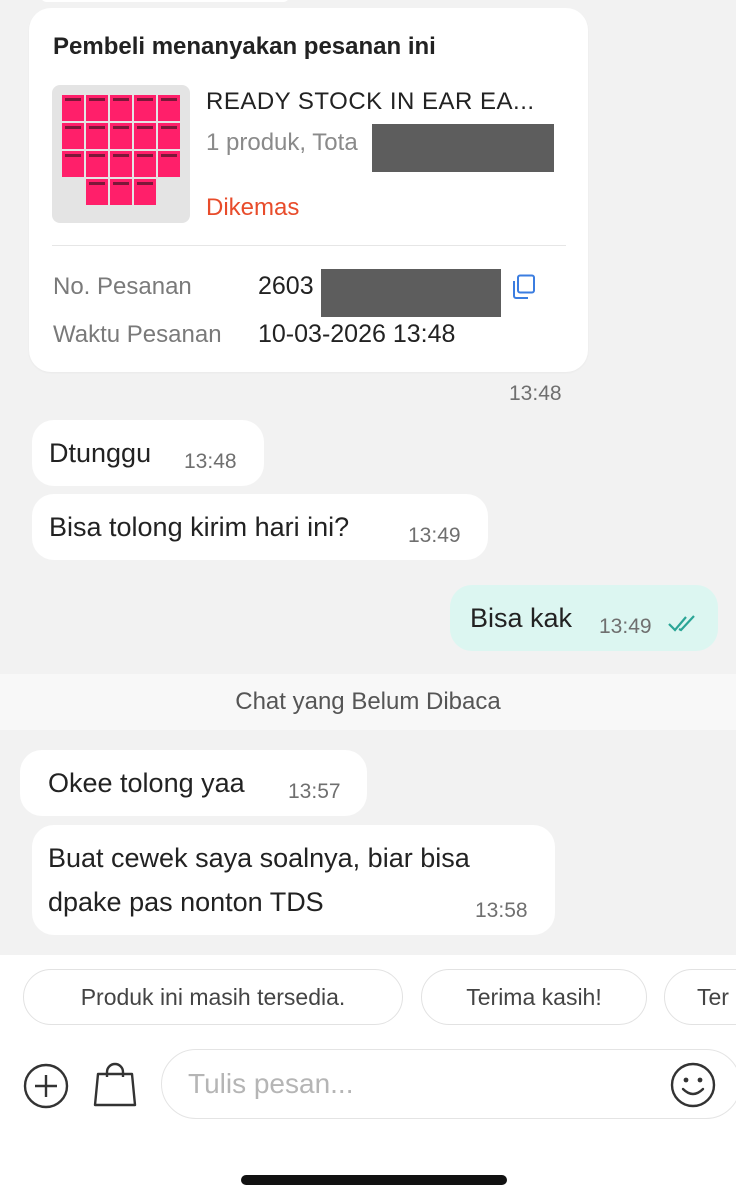  Describe the element at coordinates (199, 527) in the screenshot. I see `message-text: Bisa tolong kirim hari ini?` at that location.